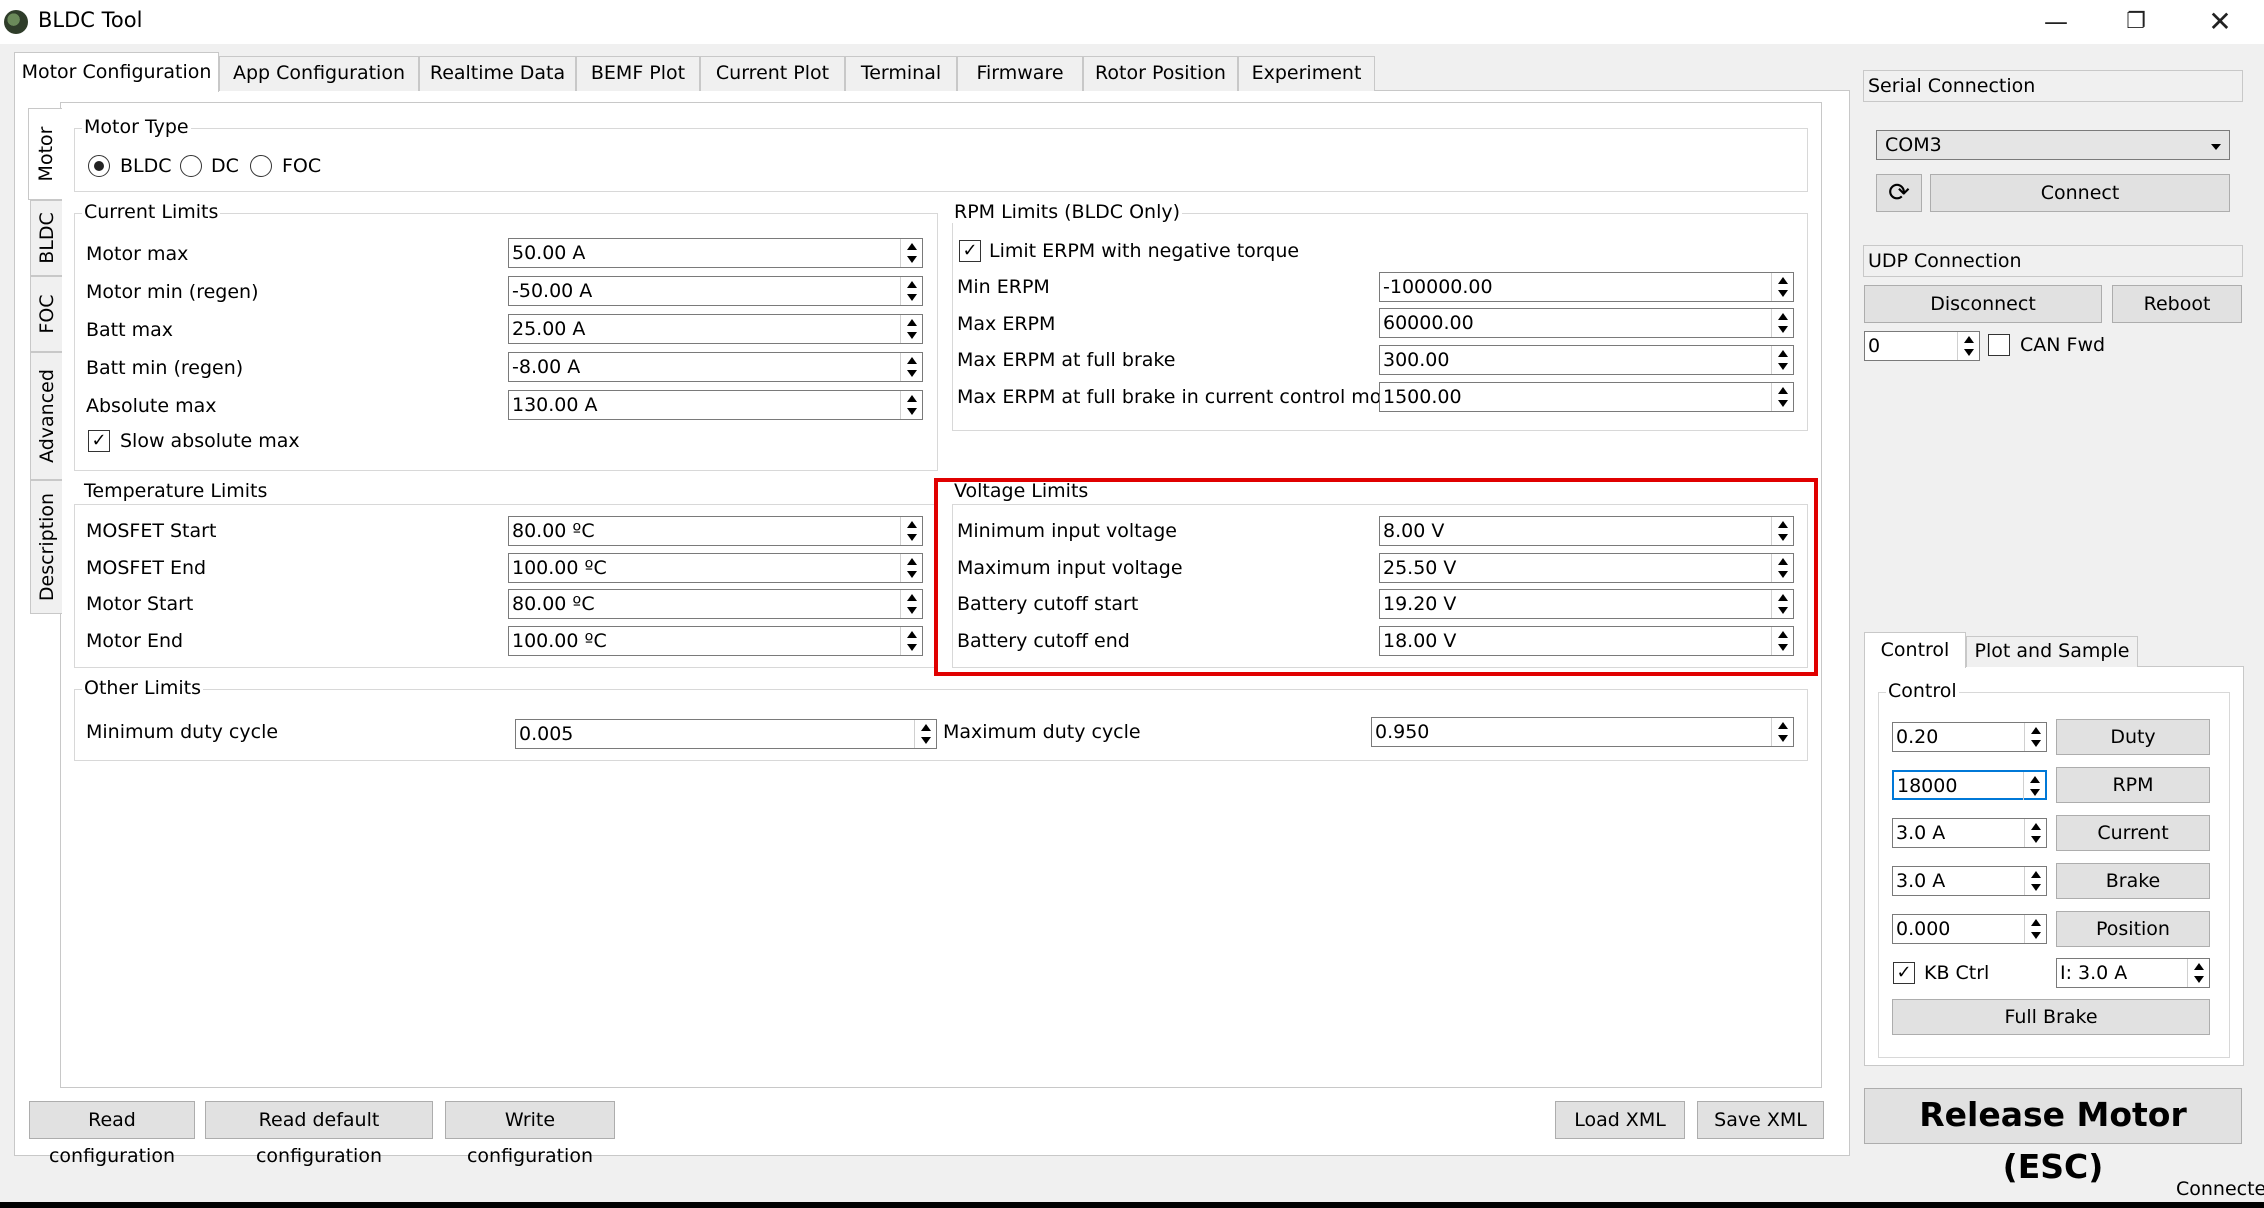  Describe the element at coordinates (1586, 360) in the screenshot. I see `max-erpm-brake-input: 300.00` at that location.